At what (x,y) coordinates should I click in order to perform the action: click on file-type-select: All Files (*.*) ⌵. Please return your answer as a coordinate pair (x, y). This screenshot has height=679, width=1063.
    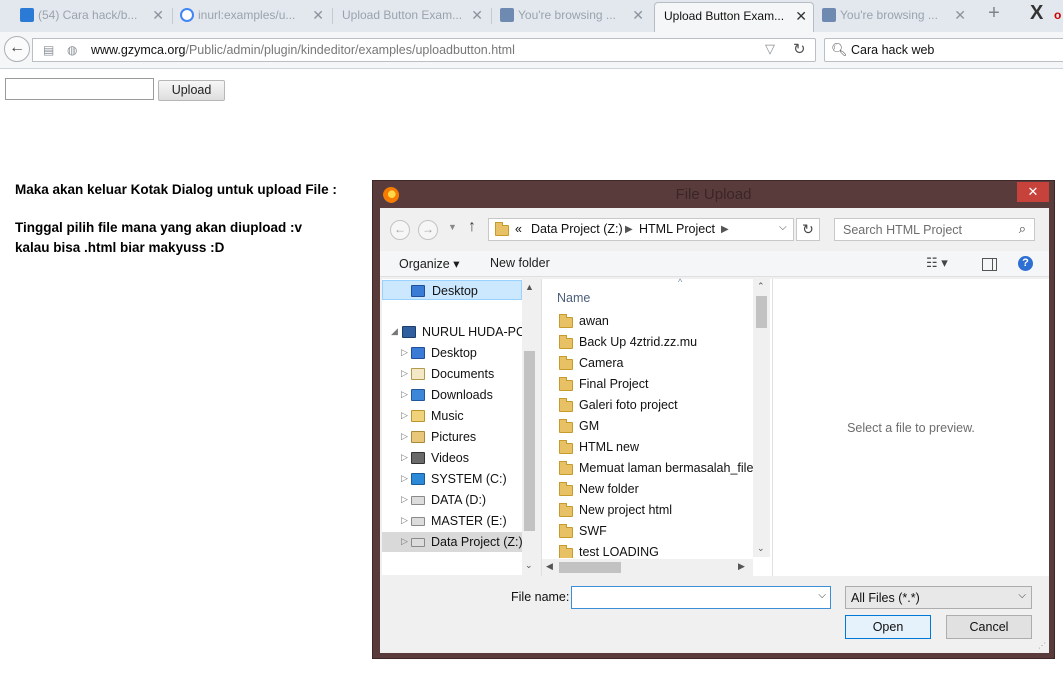
    Looking at the image, I should click on (938, 597).